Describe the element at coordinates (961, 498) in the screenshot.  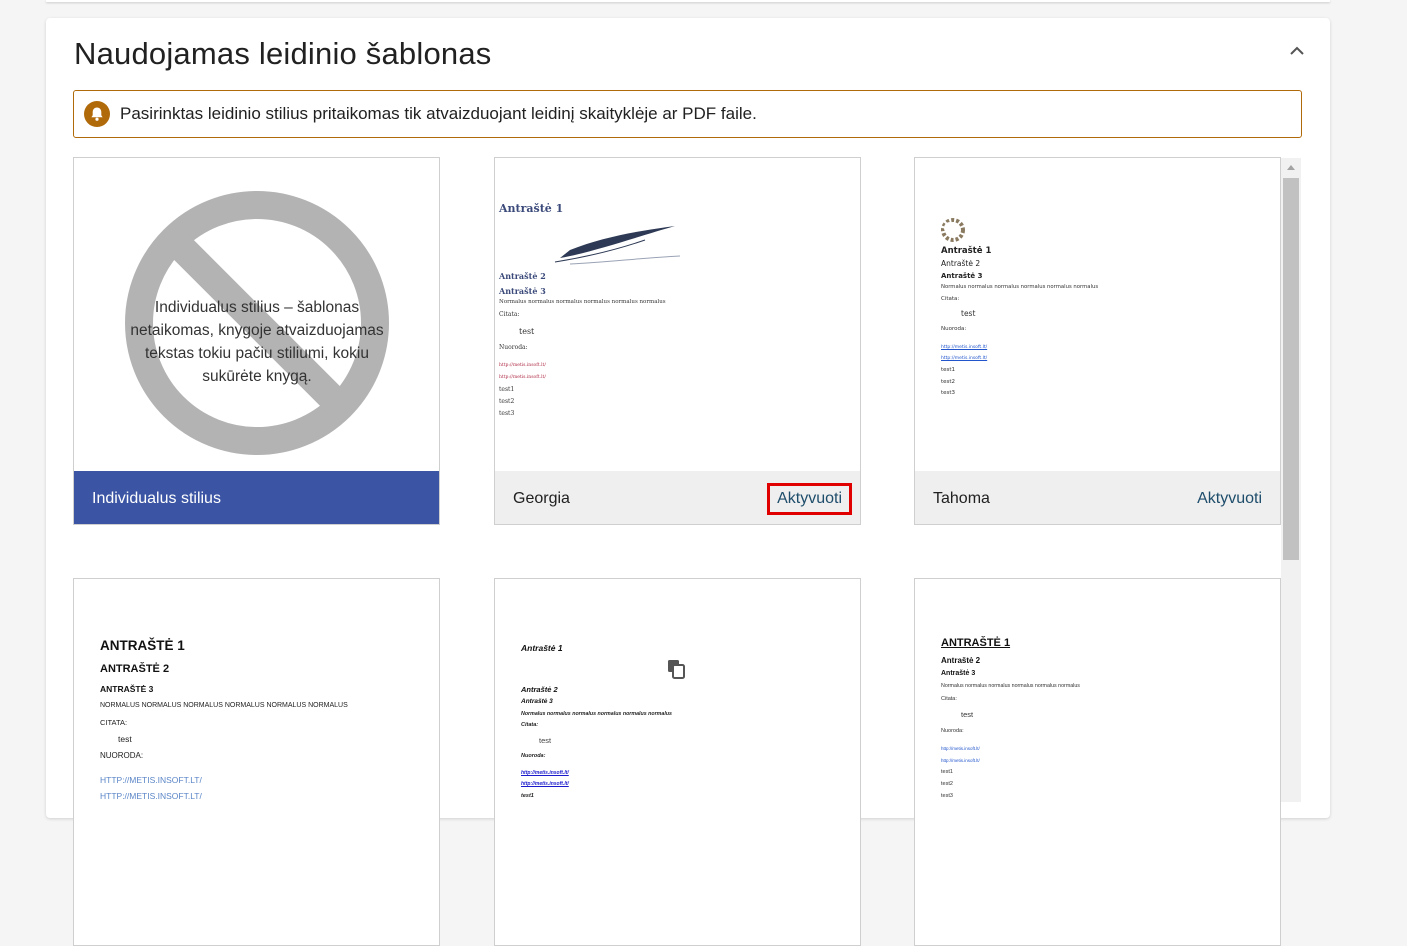
I see `template-name: Tahoma` at that location.